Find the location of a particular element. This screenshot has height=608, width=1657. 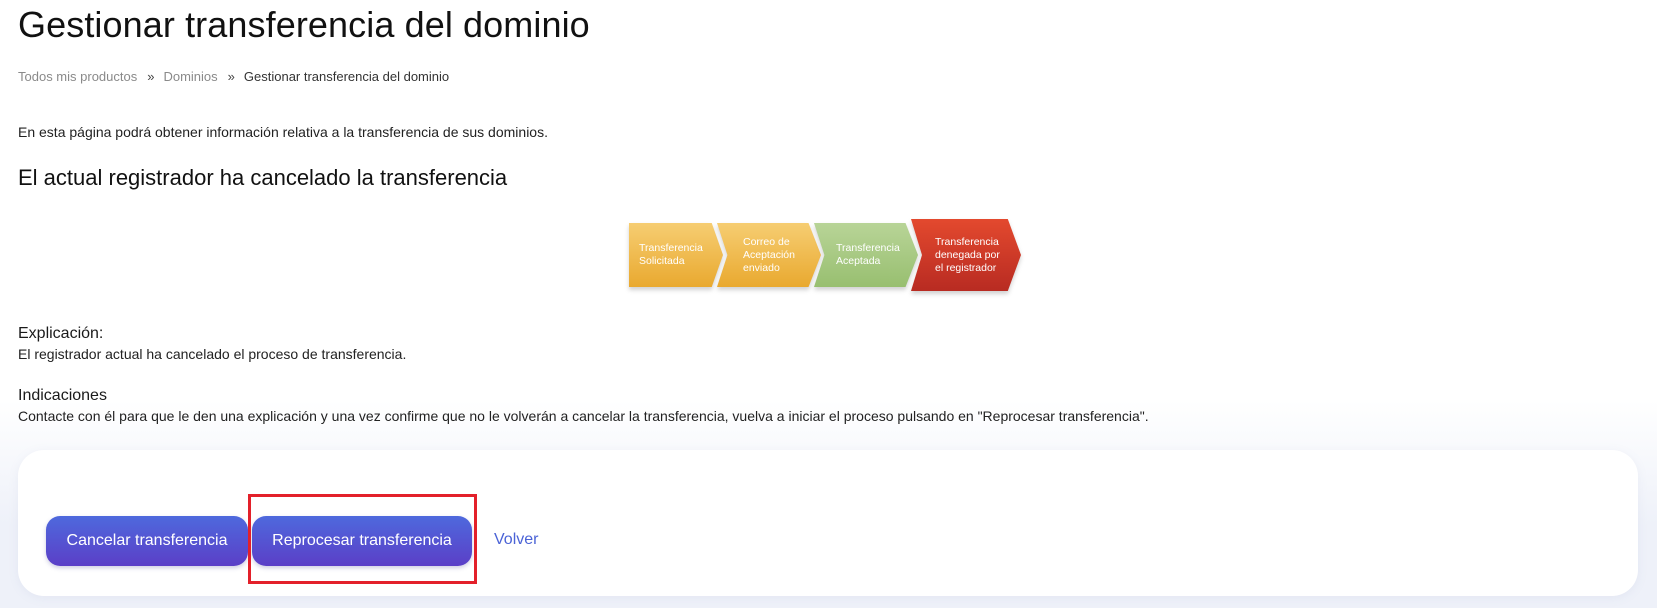

breadcrumb-item-all-products: Todos mis productos is located at coordinates (77, 76).